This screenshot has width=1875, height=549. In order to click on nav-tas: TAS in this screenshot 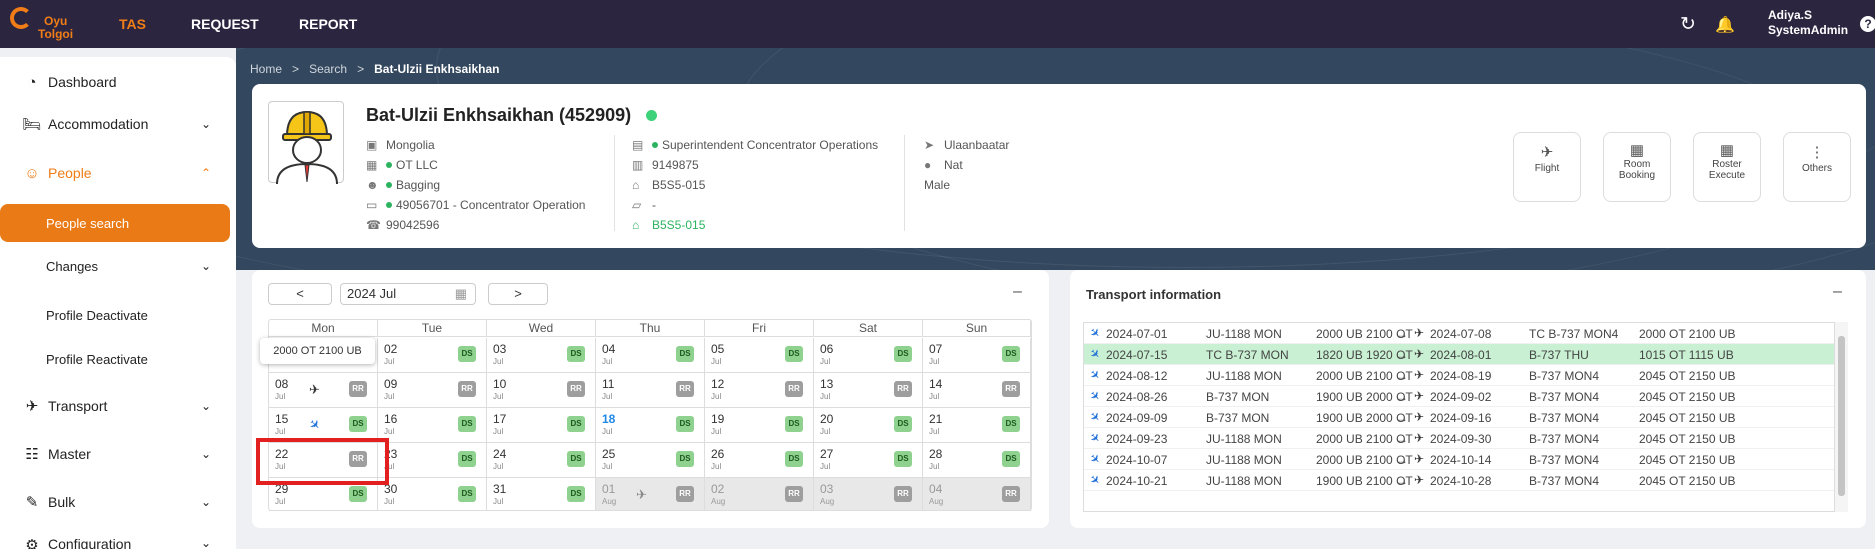, I will do `click(132, 24)`.